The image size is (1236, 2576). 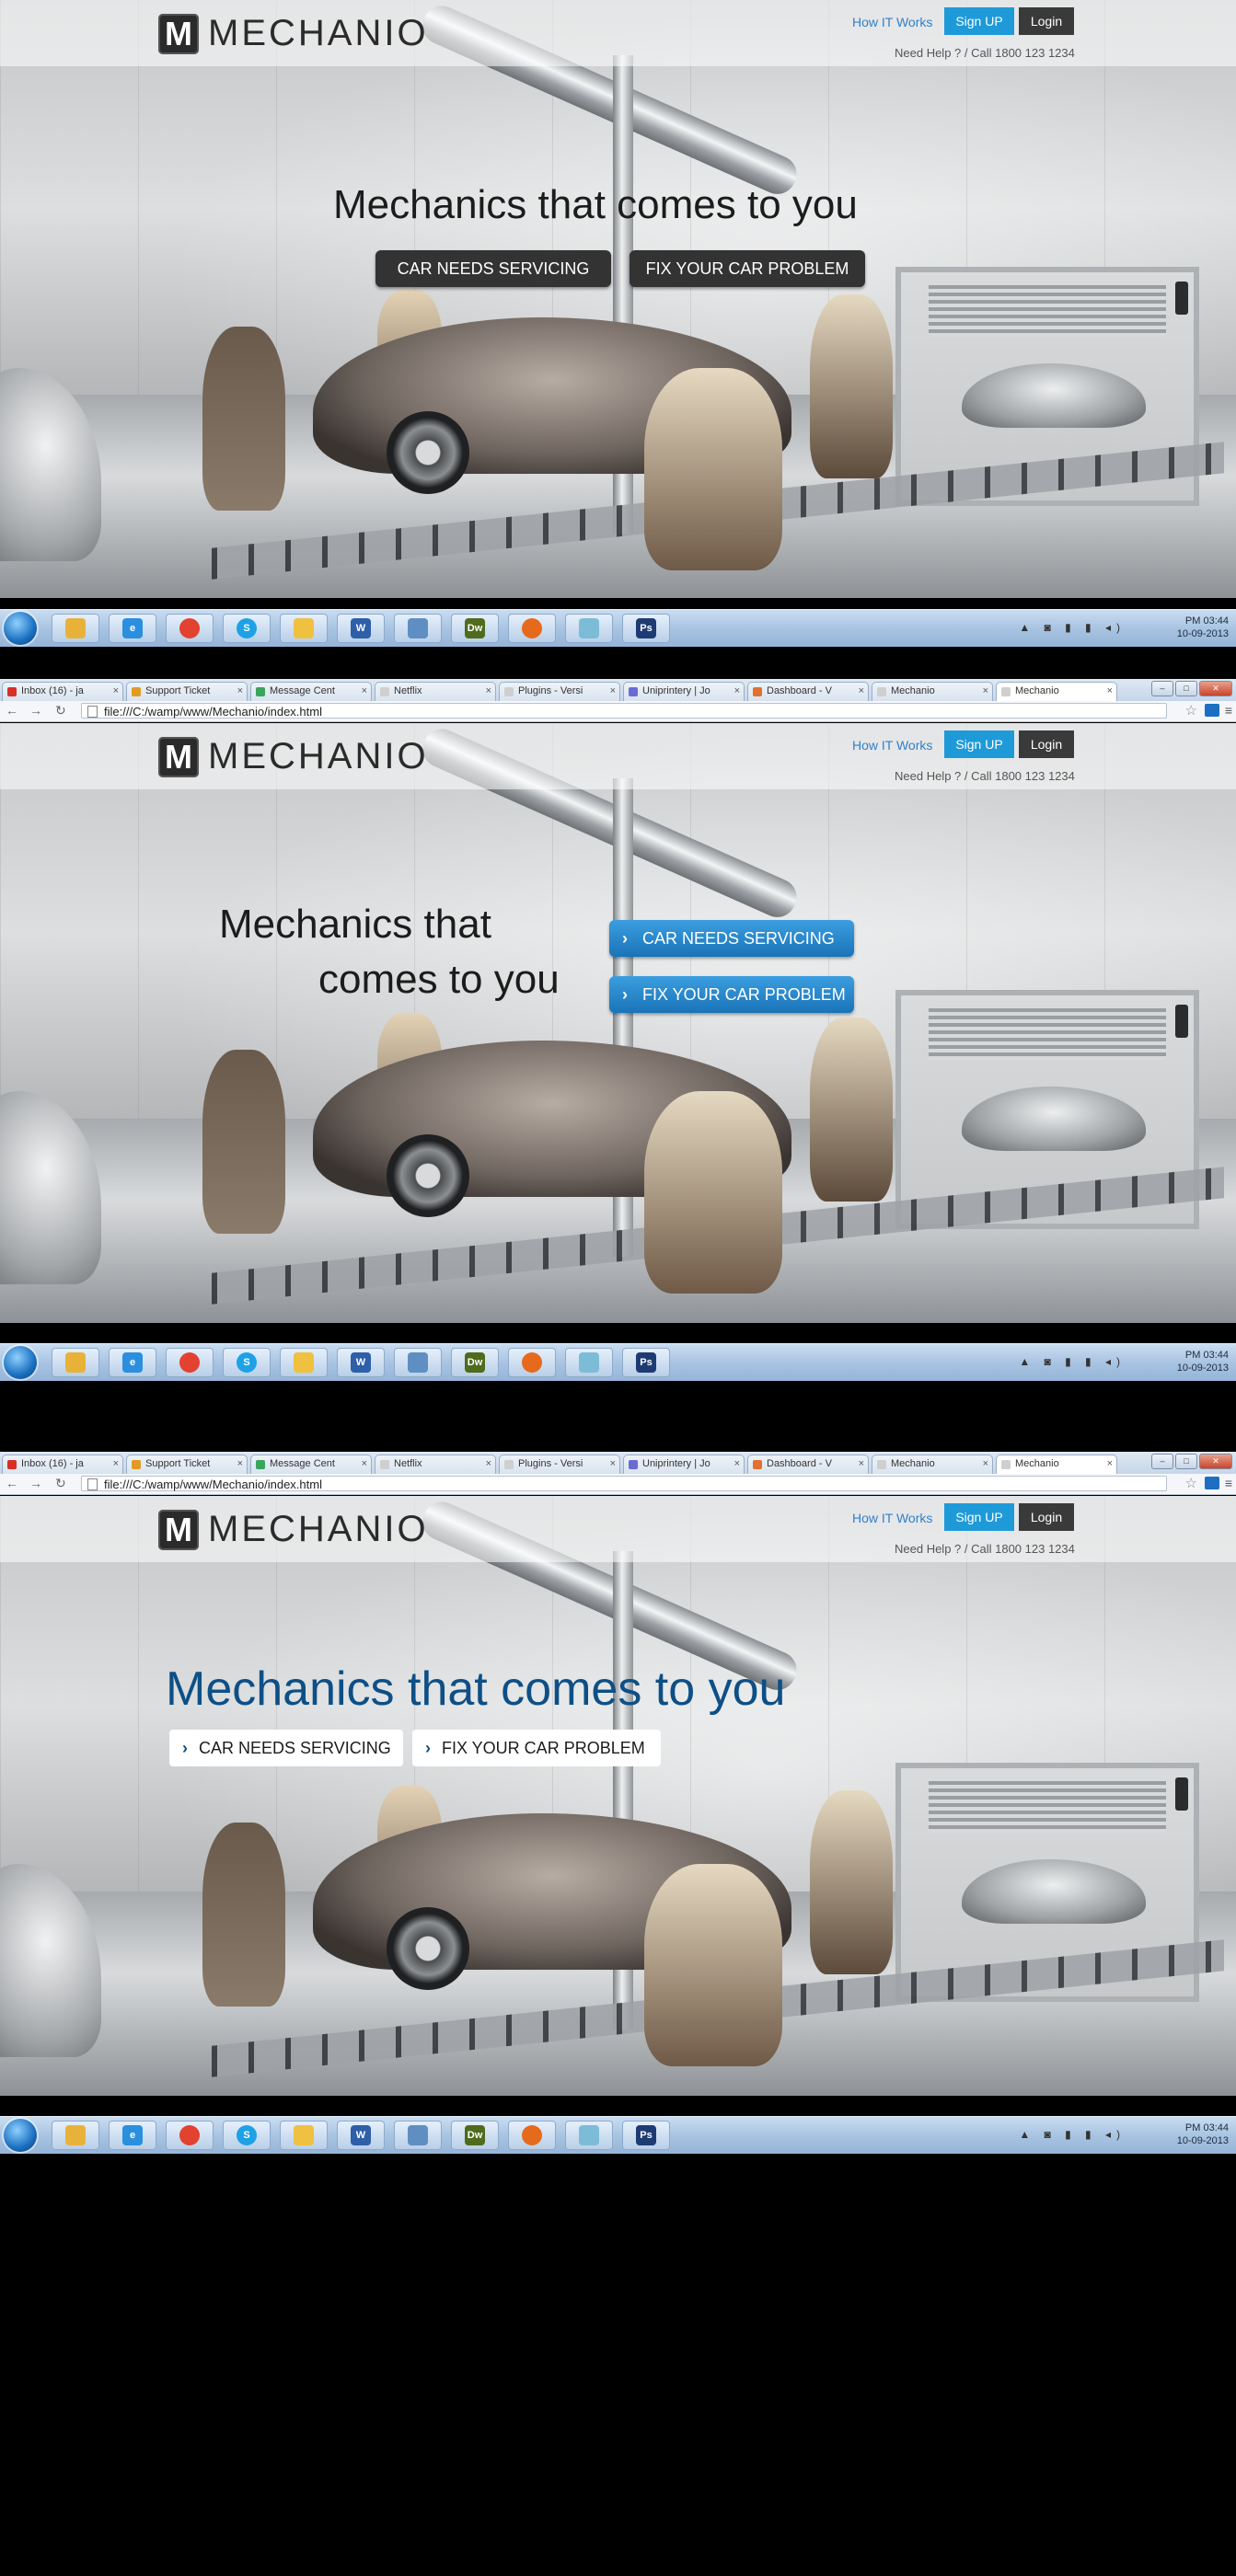 What do you see at coordinates (595, 204) in the screenshot?
I see `hero-headline: Mechanics that comes to you` at bounding box center [595, 204].